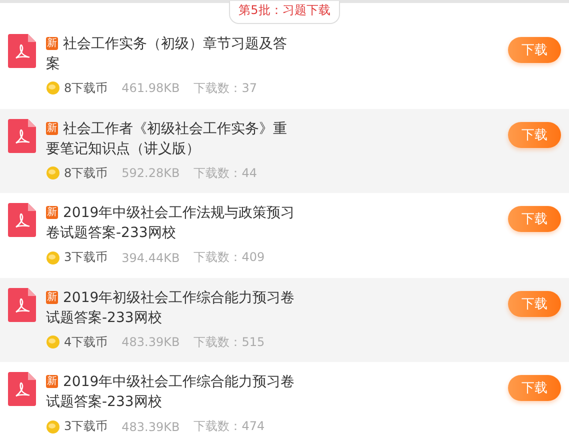  I want to click on file-title: 新 2019年中级社会工作法规与政策预习卷试题答案-233网校, so click(171, 223).